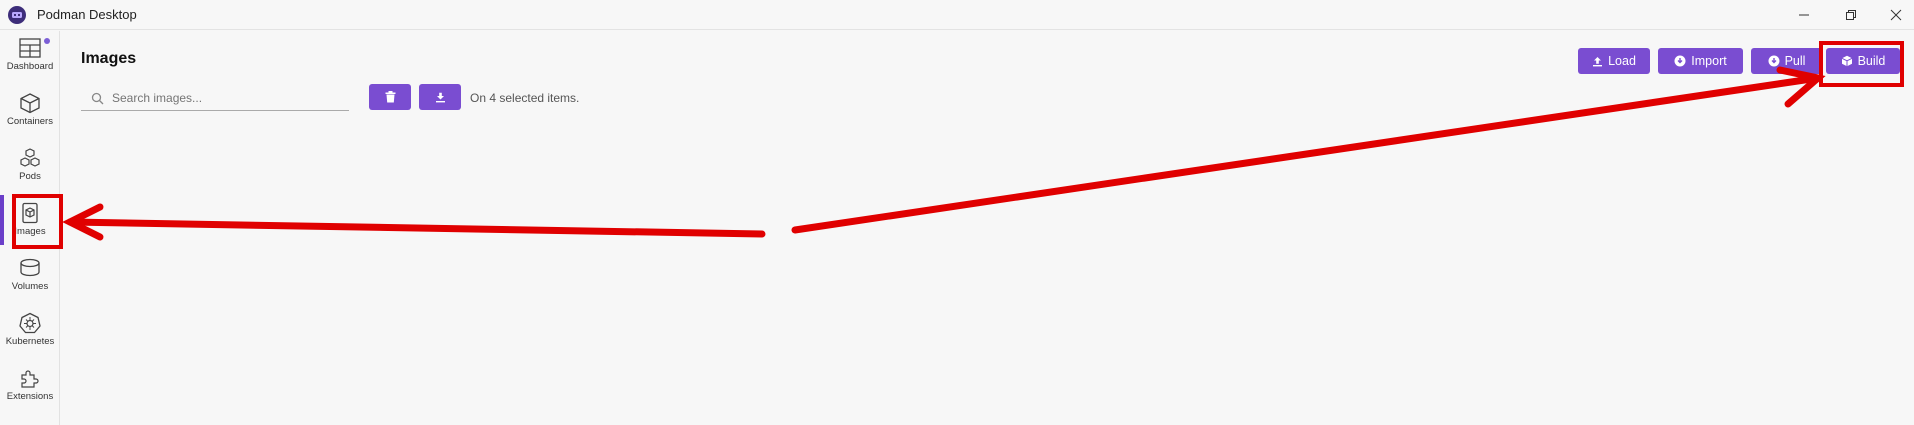  What do you see at coordinates (416, 228) in the screenshot?
I see `arrow-to-images` at bounding box center [416, 228].